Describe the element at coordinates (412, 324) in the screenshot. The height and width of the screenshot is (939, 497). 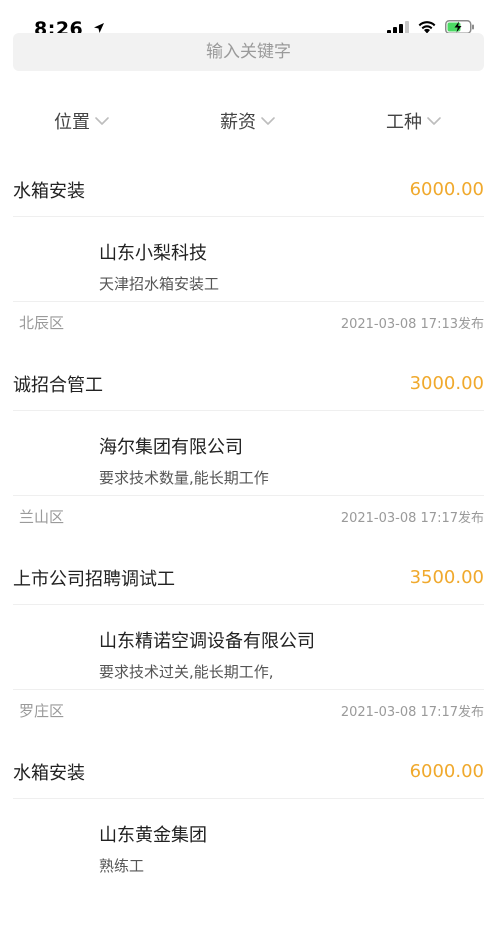
I see `job-posted-time: 2021-03-08 17:13发布` at that location.